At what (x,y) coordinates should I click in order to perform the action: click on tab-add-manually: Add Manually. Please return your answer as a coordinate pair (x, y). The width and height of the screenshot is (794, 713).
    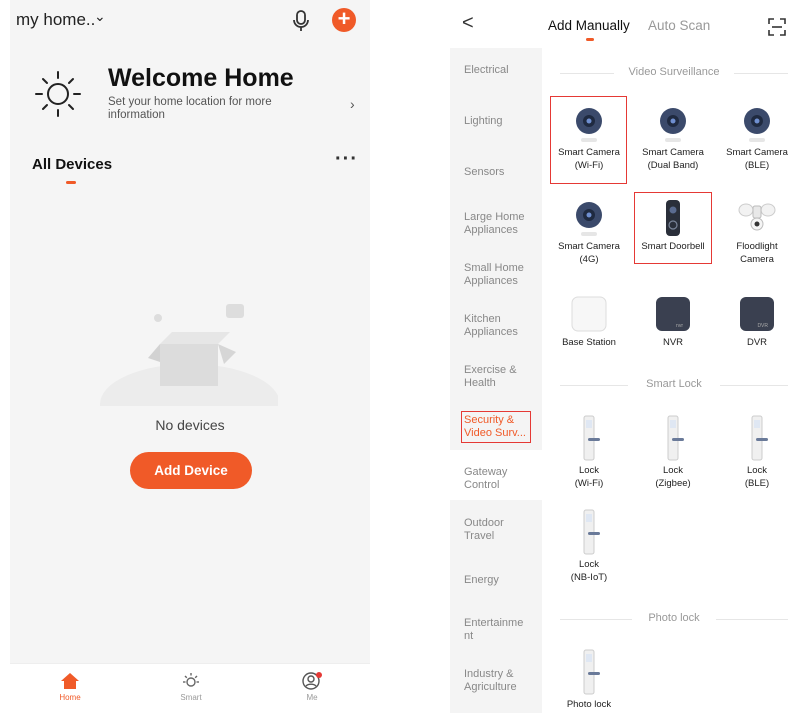
    Looking at the image, I should click on (589, 25).